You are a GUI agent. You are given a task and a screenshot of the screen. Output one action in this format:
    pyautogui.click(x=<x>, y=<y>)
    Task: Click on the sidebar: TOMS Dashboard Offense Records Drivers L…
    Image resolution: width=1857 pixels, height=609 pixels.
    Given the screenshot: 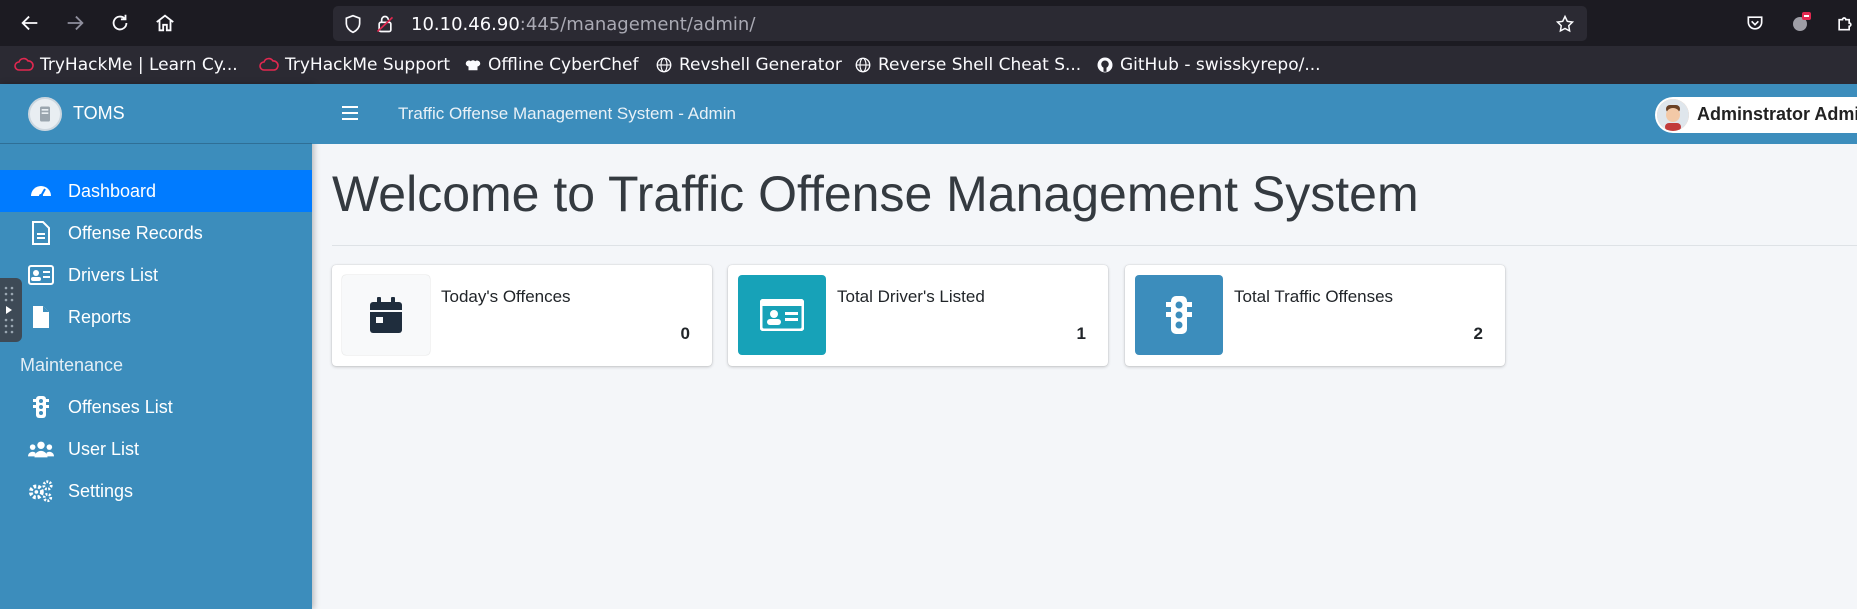 What is the action you would take?
    pyautogui.click(x=156, y=346)
    